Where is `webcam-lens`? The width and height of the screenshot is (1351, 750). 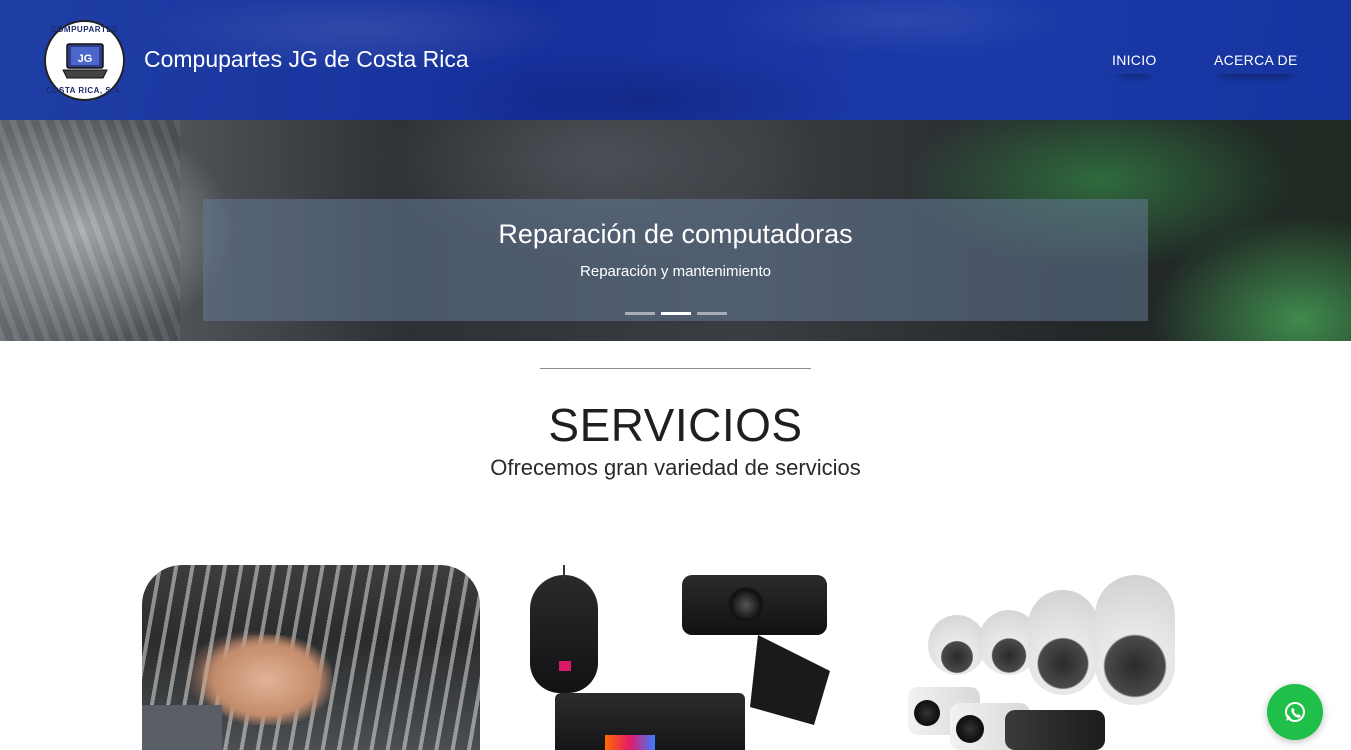
webcam-lens is located at coordinates (746, 605).